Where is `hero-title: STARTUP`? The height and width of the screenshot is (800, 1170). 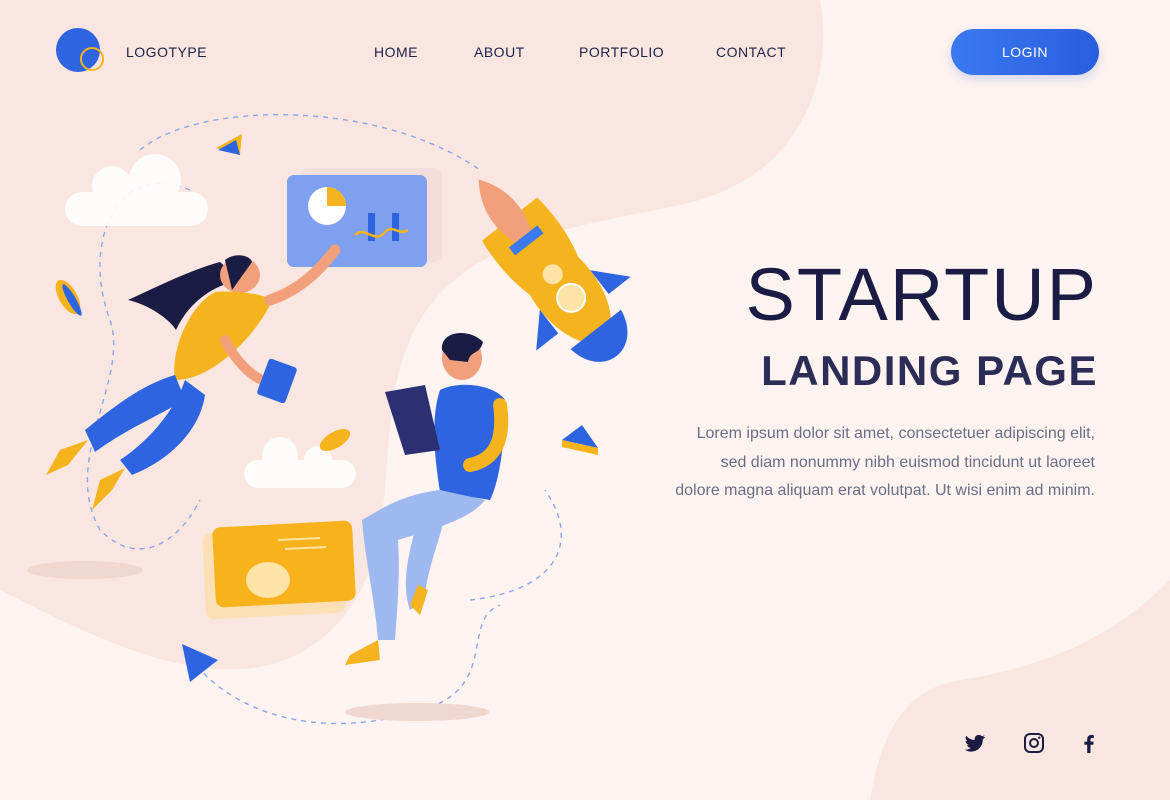
hero-title: STARTUP is located at coordinates (921, 294).